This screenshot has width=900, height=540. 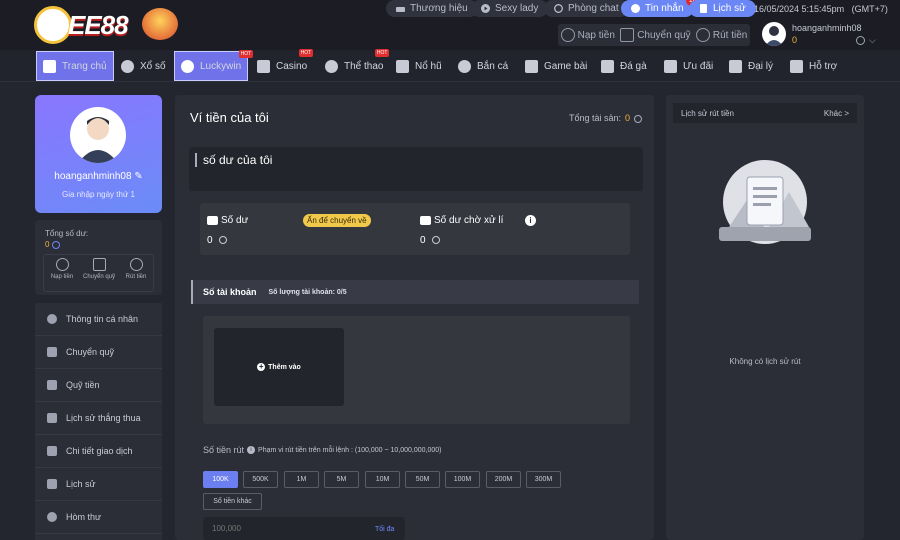 What do you see at coordinates (872, 40) in the screenshot?
I see `chevron-down-icon: ⌵` at bounding box center [872, 40].